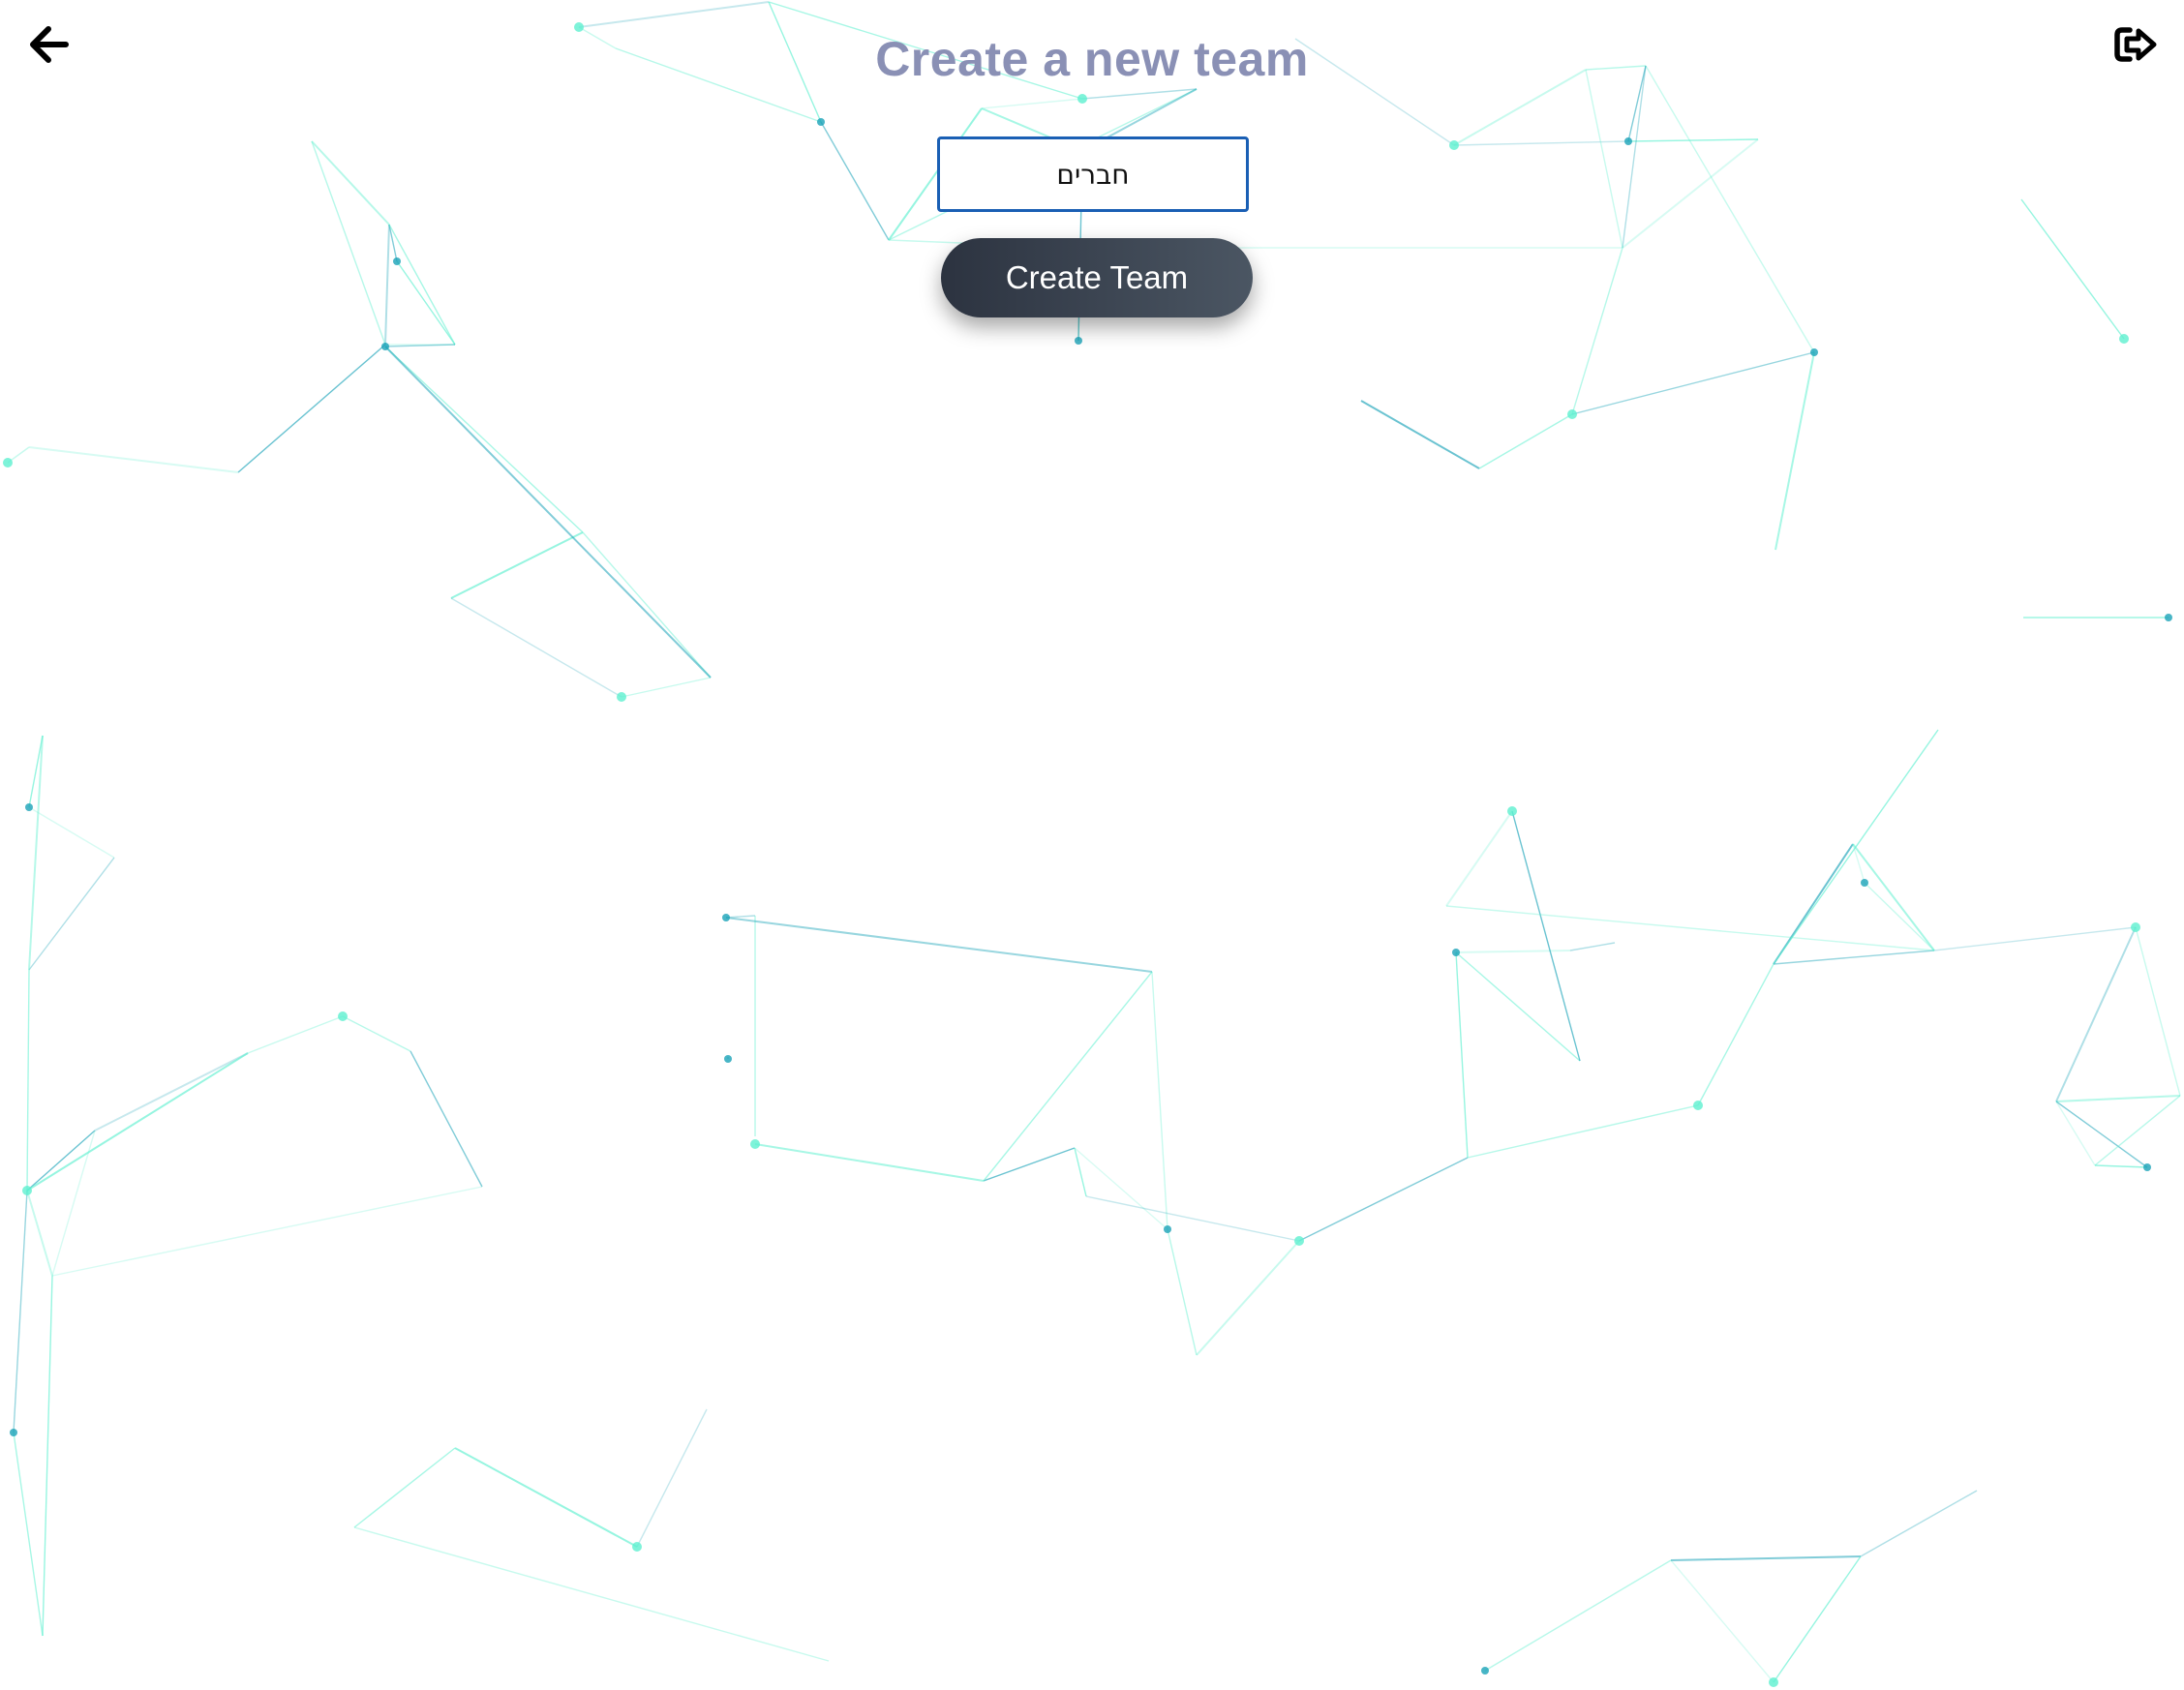 The height and width of the screenshot is (1690, 2184). I want to click on page-title: Create a new team, so click(1092, 59).